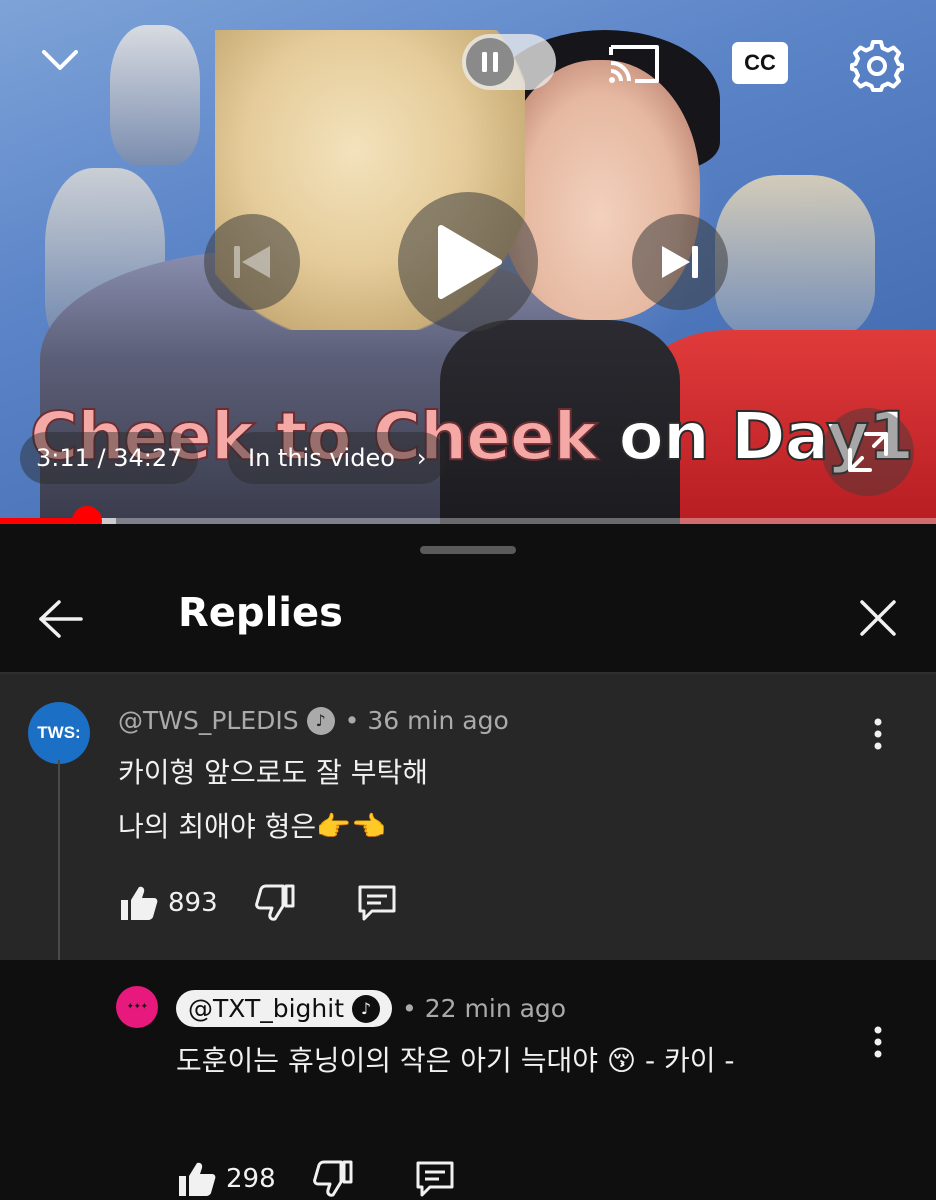 This screenshot has width=936, height=1200. I want to click on chevron-down-icon, so click(60, 60).